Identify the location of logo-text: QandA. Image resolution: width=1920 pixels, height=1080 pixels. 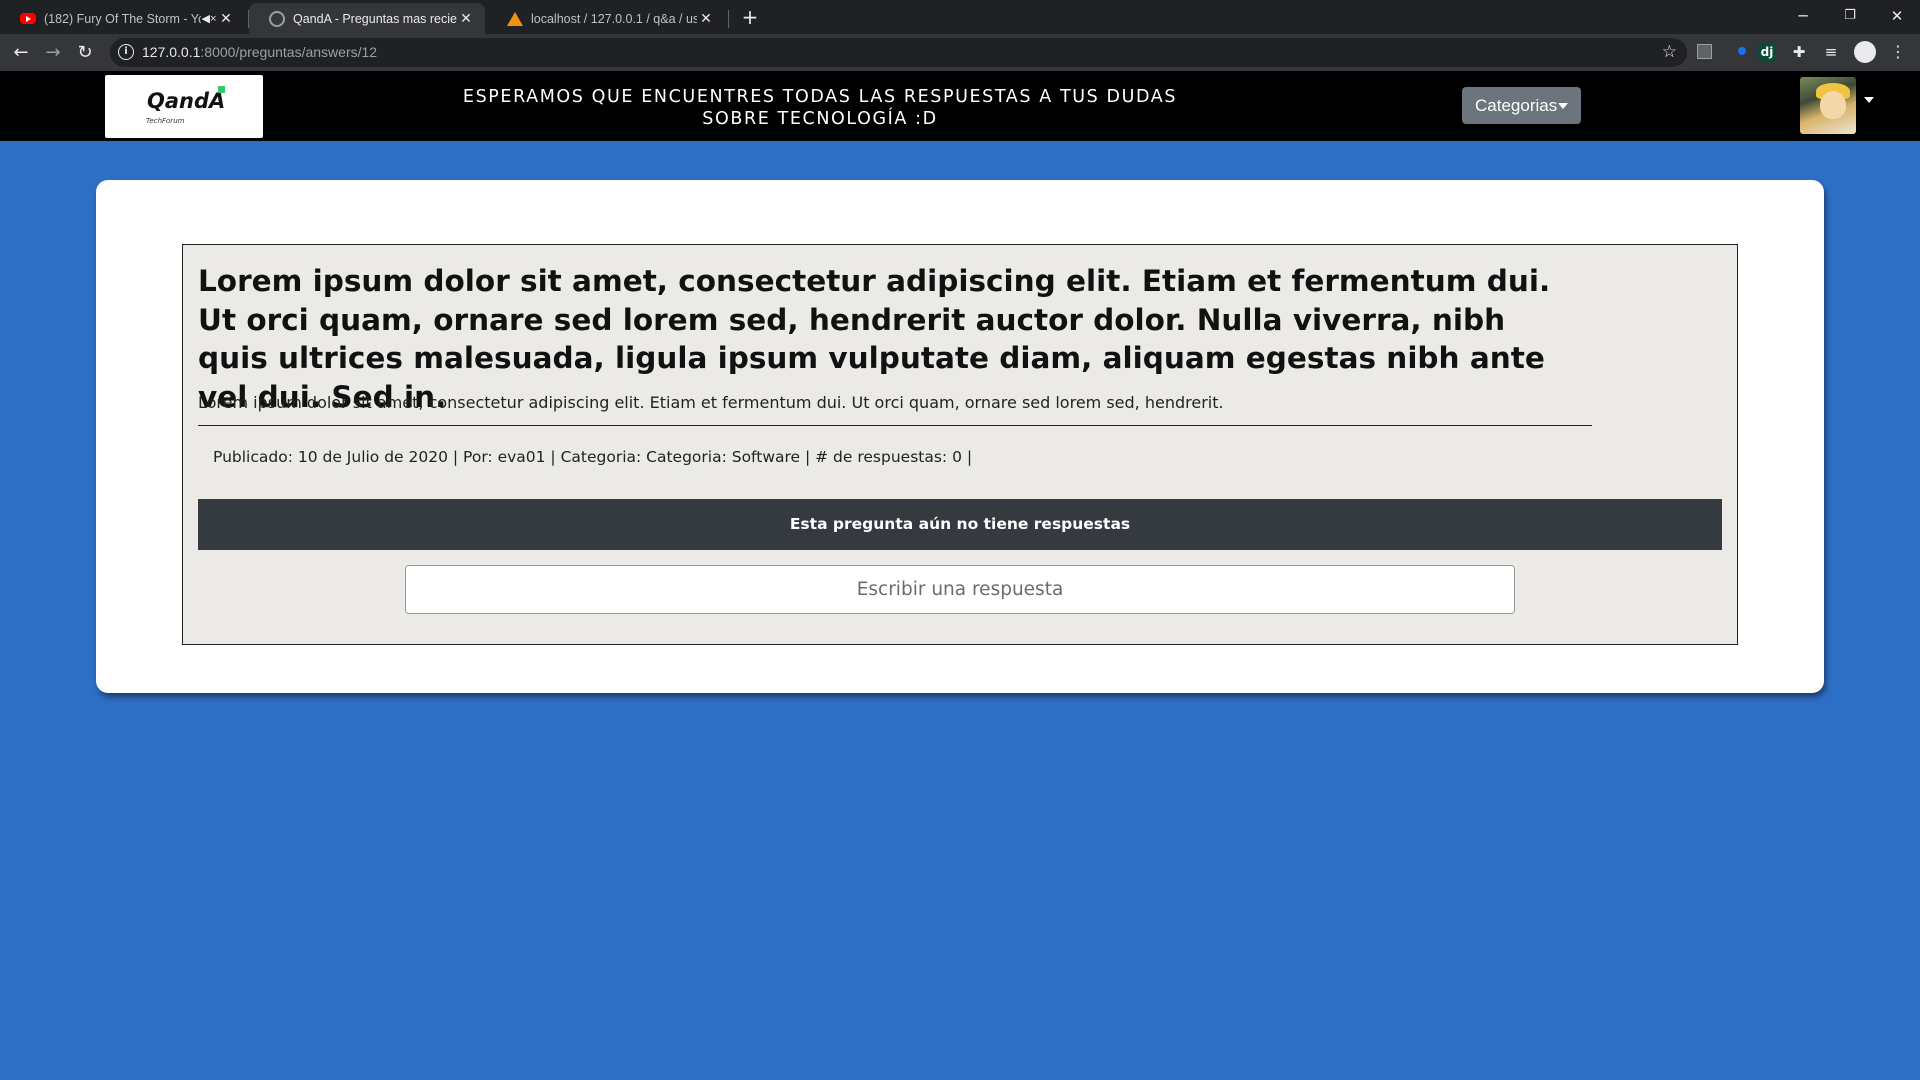
(186, 101).